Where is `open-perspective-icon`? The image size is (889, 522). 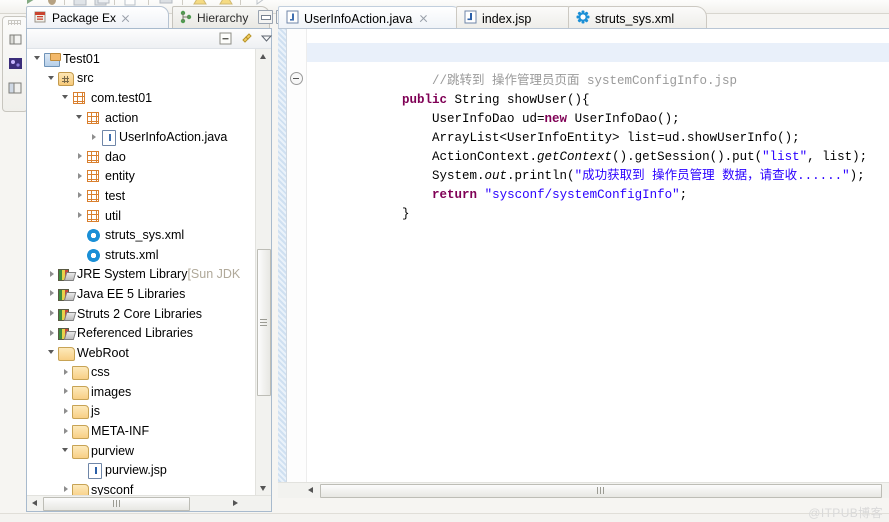 open-perspective-icon is located at coordinates (15, 87).